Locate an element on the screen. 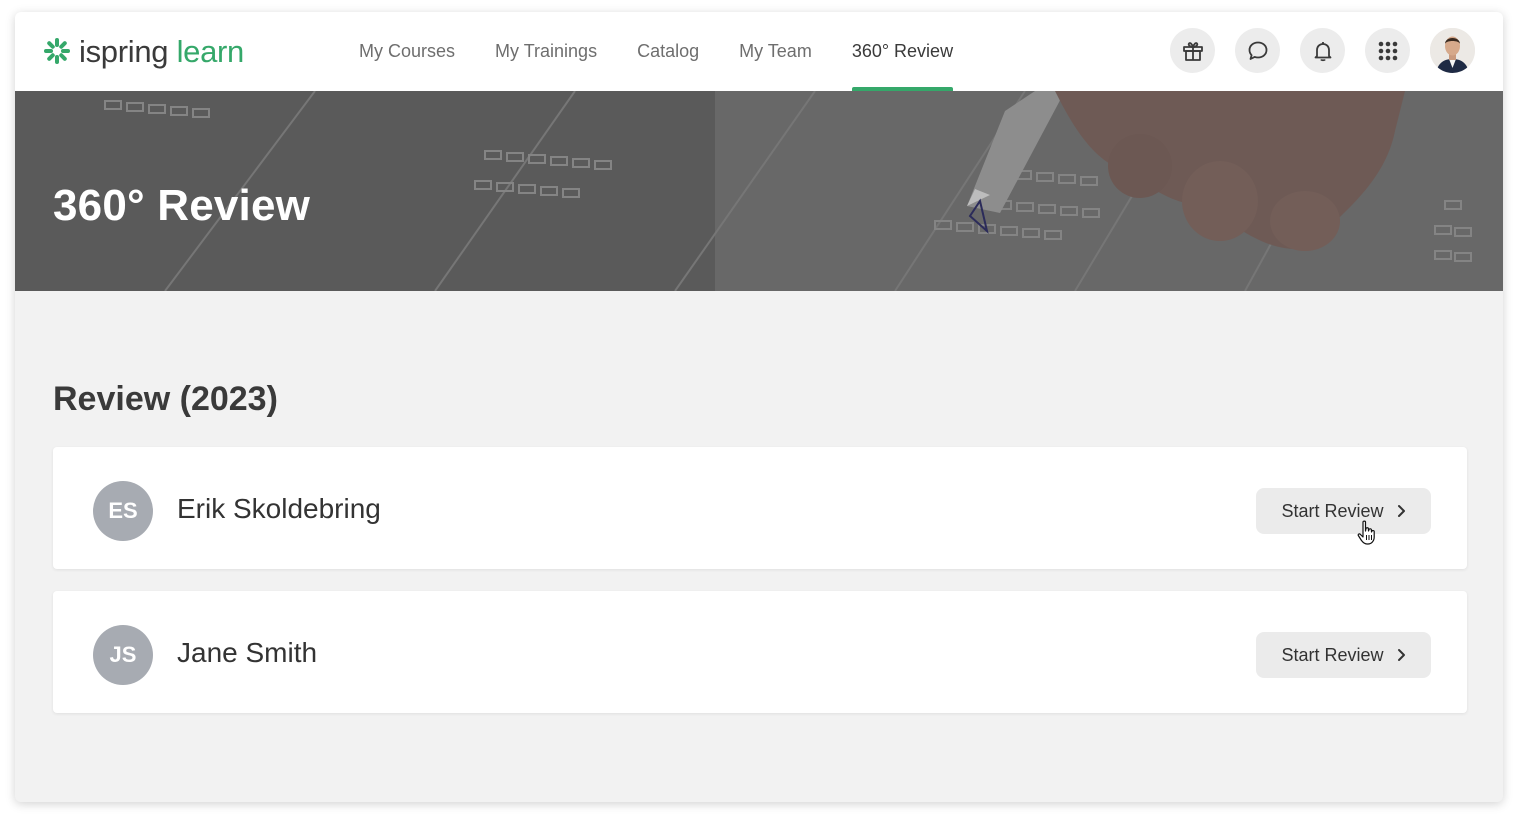 The width and height of the screenshot is (1518, 821). gift-icon is located at coordinates (1192, 51).